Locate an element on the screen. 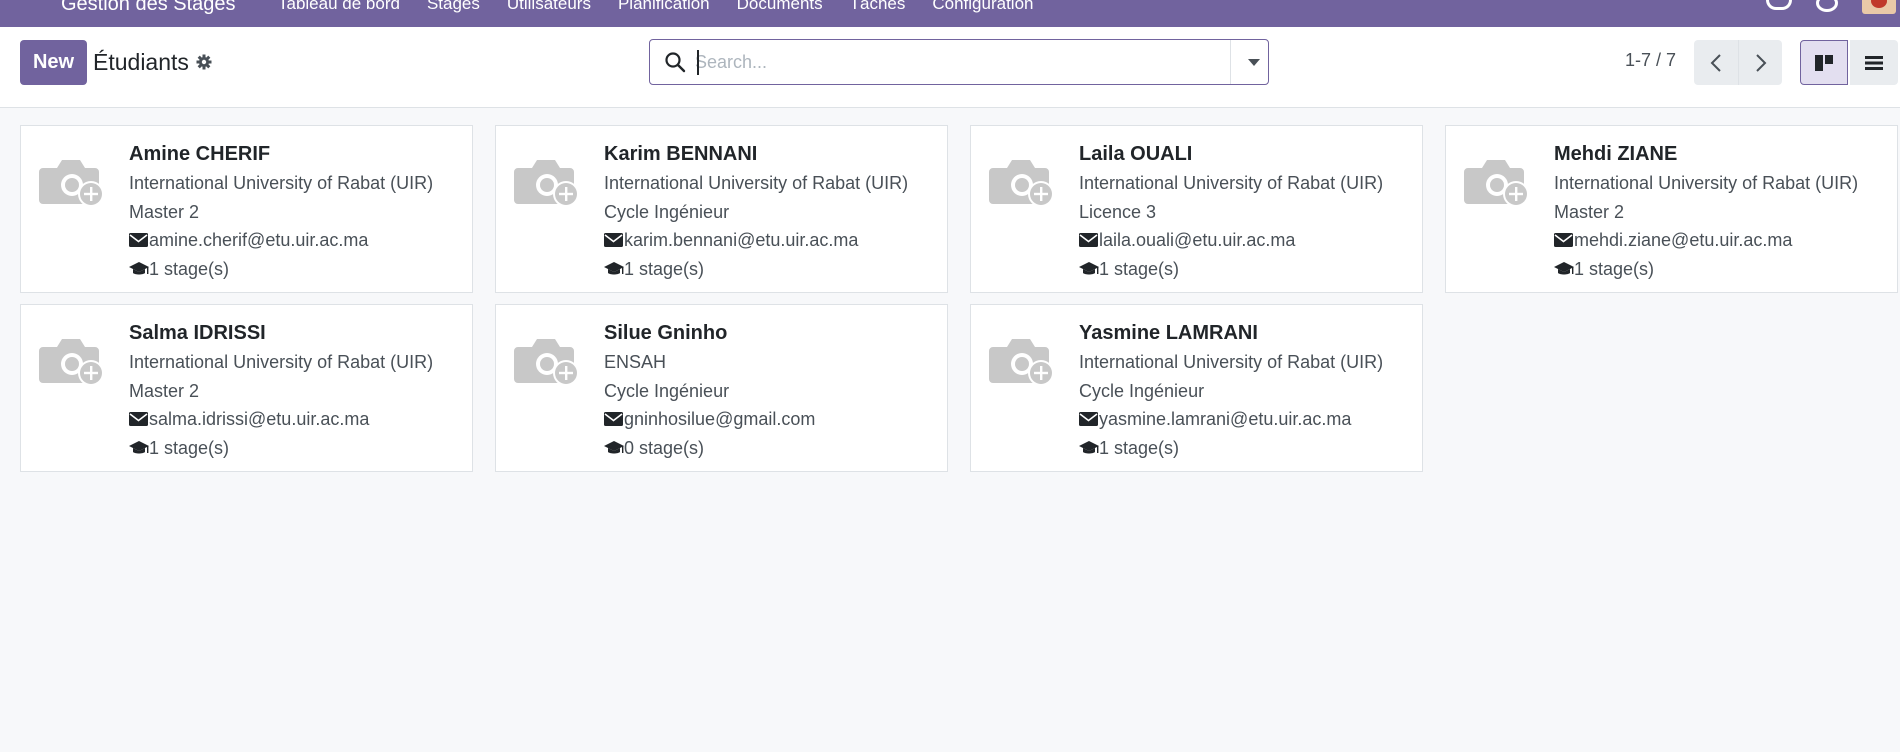 The height and width of the screenshot is (752, 1900). student-email-row: karim.bennani@etu.uir.ac.ma is located at coordinates (774, 240).